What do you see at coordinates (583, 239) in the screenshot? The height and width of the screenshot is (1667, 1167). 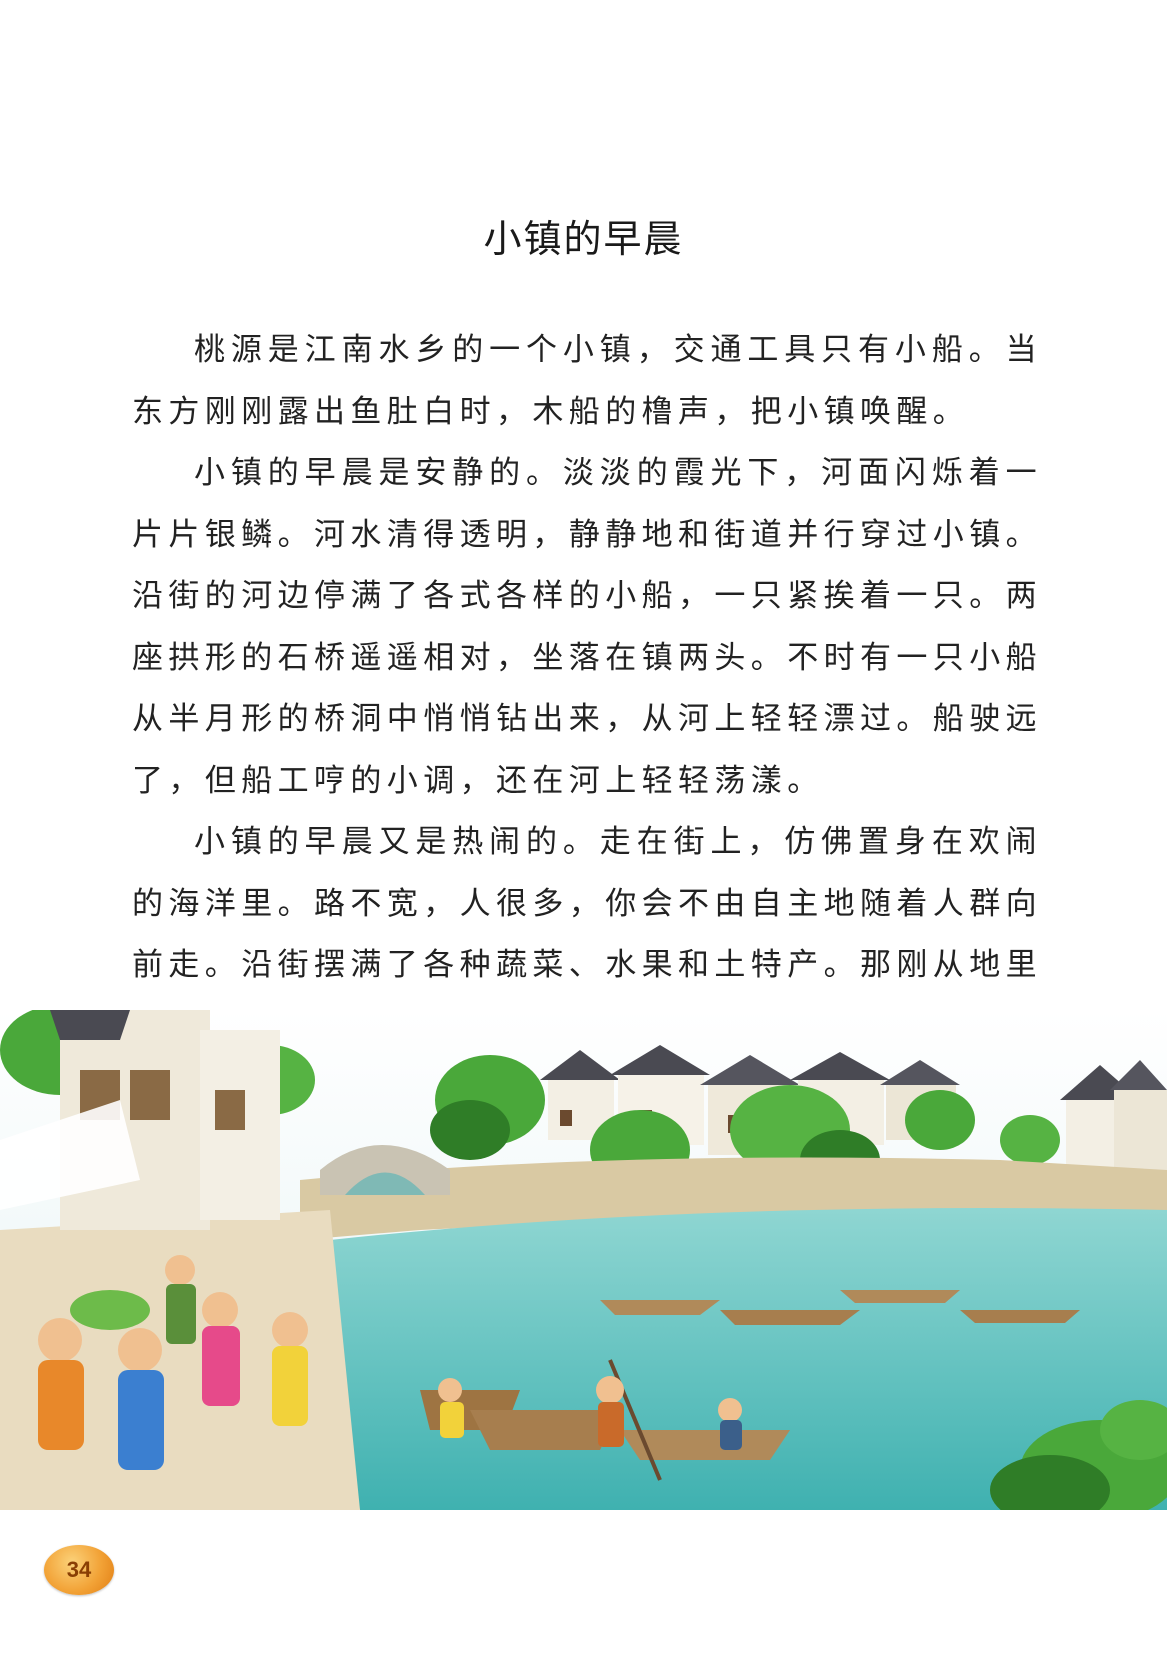 I see `page-title: 小镇的早晨` at bounding box center [583, 239].